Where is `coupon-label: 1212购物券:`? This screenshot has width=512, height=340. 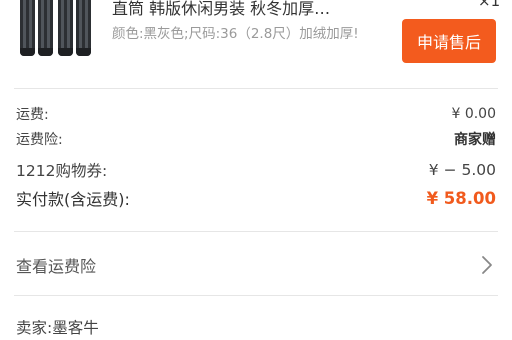
coupon-label: 1212购物券: is located at coordinates (62, 171).